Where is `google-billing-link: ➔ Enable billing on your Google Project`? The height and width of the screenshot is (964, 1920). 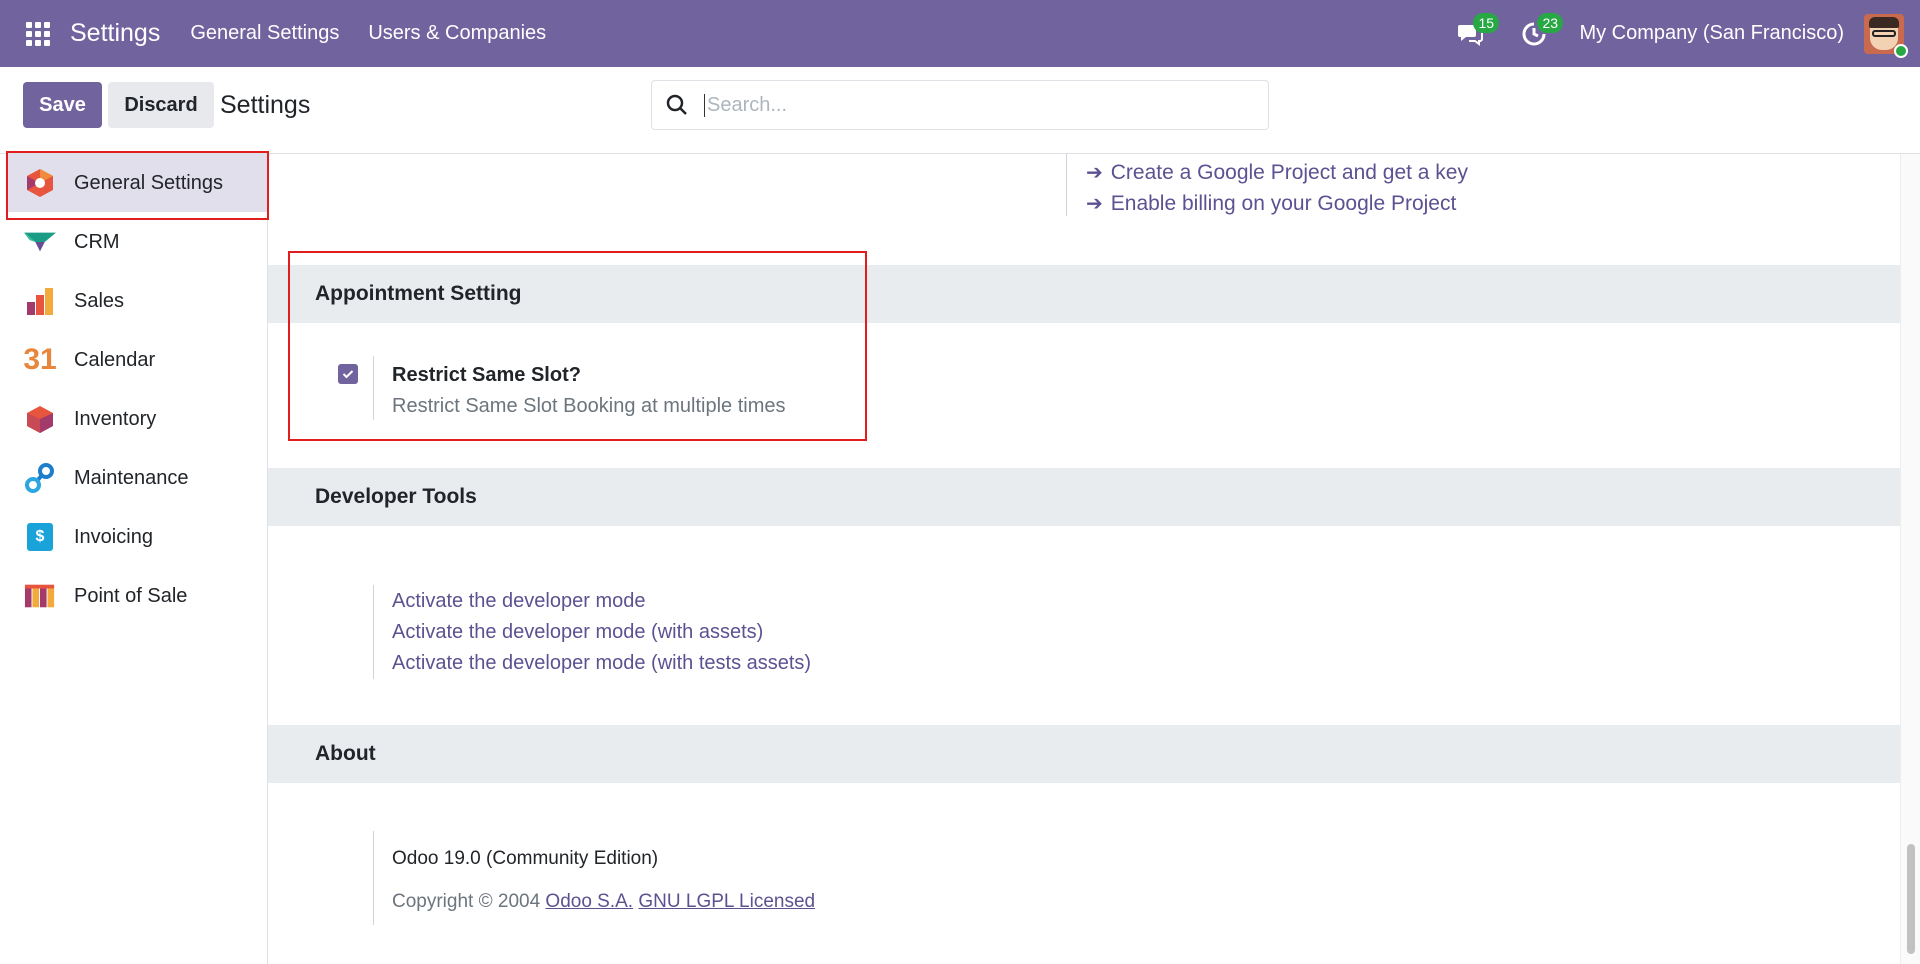 google-billing-link: ➔ Enable billing on your Google Project is located at coordinates (1271, 203).